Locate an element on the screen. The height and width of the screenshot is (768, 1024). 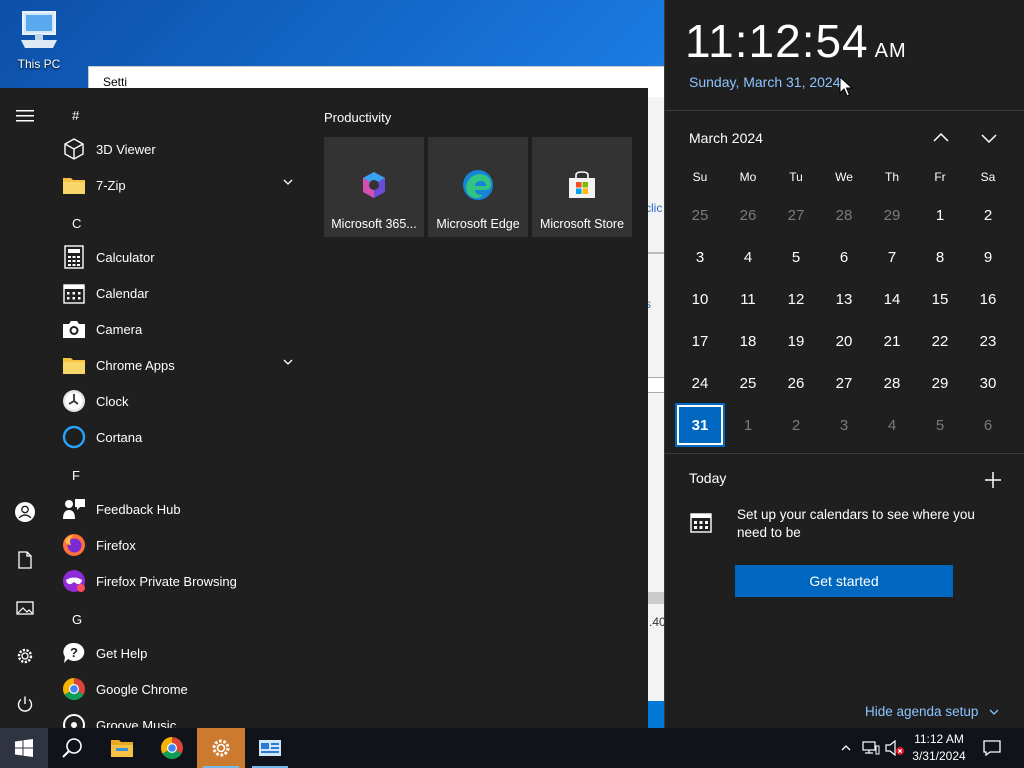
volume-tray-button is located at coordinates (895, 748).